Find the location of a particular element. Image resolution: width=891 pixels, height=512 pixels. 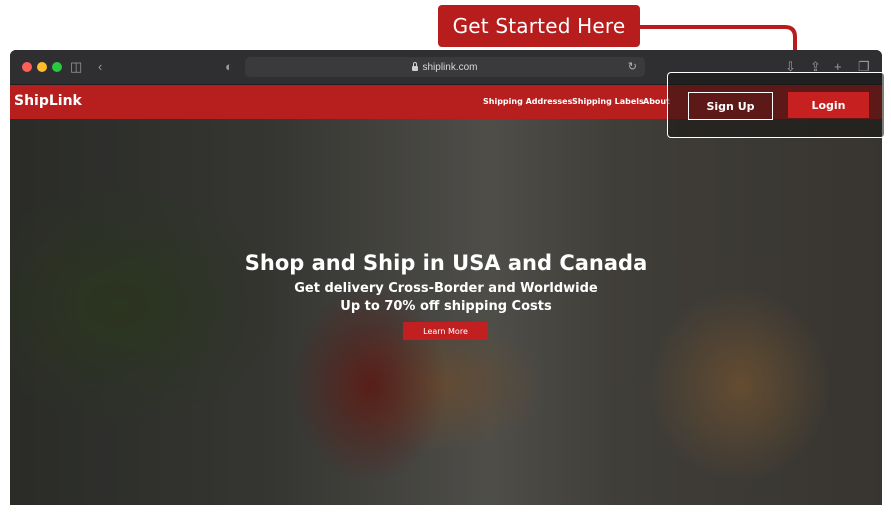

site-logo: ShipLink is located at coordinates (48, 101).